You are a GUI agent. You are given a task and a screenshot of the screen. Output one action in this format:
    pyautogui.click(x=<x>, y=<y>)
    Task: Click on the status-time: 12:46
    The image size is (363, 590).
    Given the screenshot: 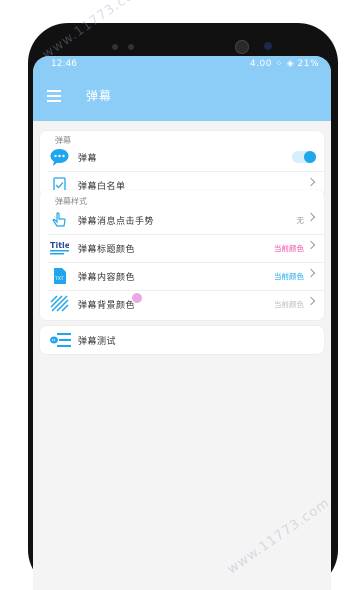 What is the action you would take?
    pyautogui.click(x=64, y=64)
    